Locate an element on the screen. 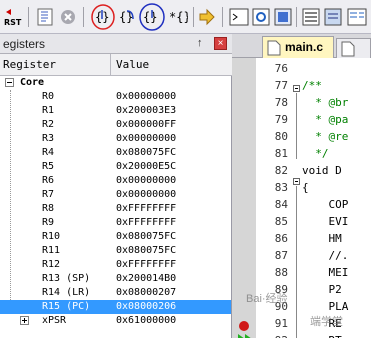 The height and width of the screenshot is (338, 371). line-number: 77 is located at coordinates (281, 85).